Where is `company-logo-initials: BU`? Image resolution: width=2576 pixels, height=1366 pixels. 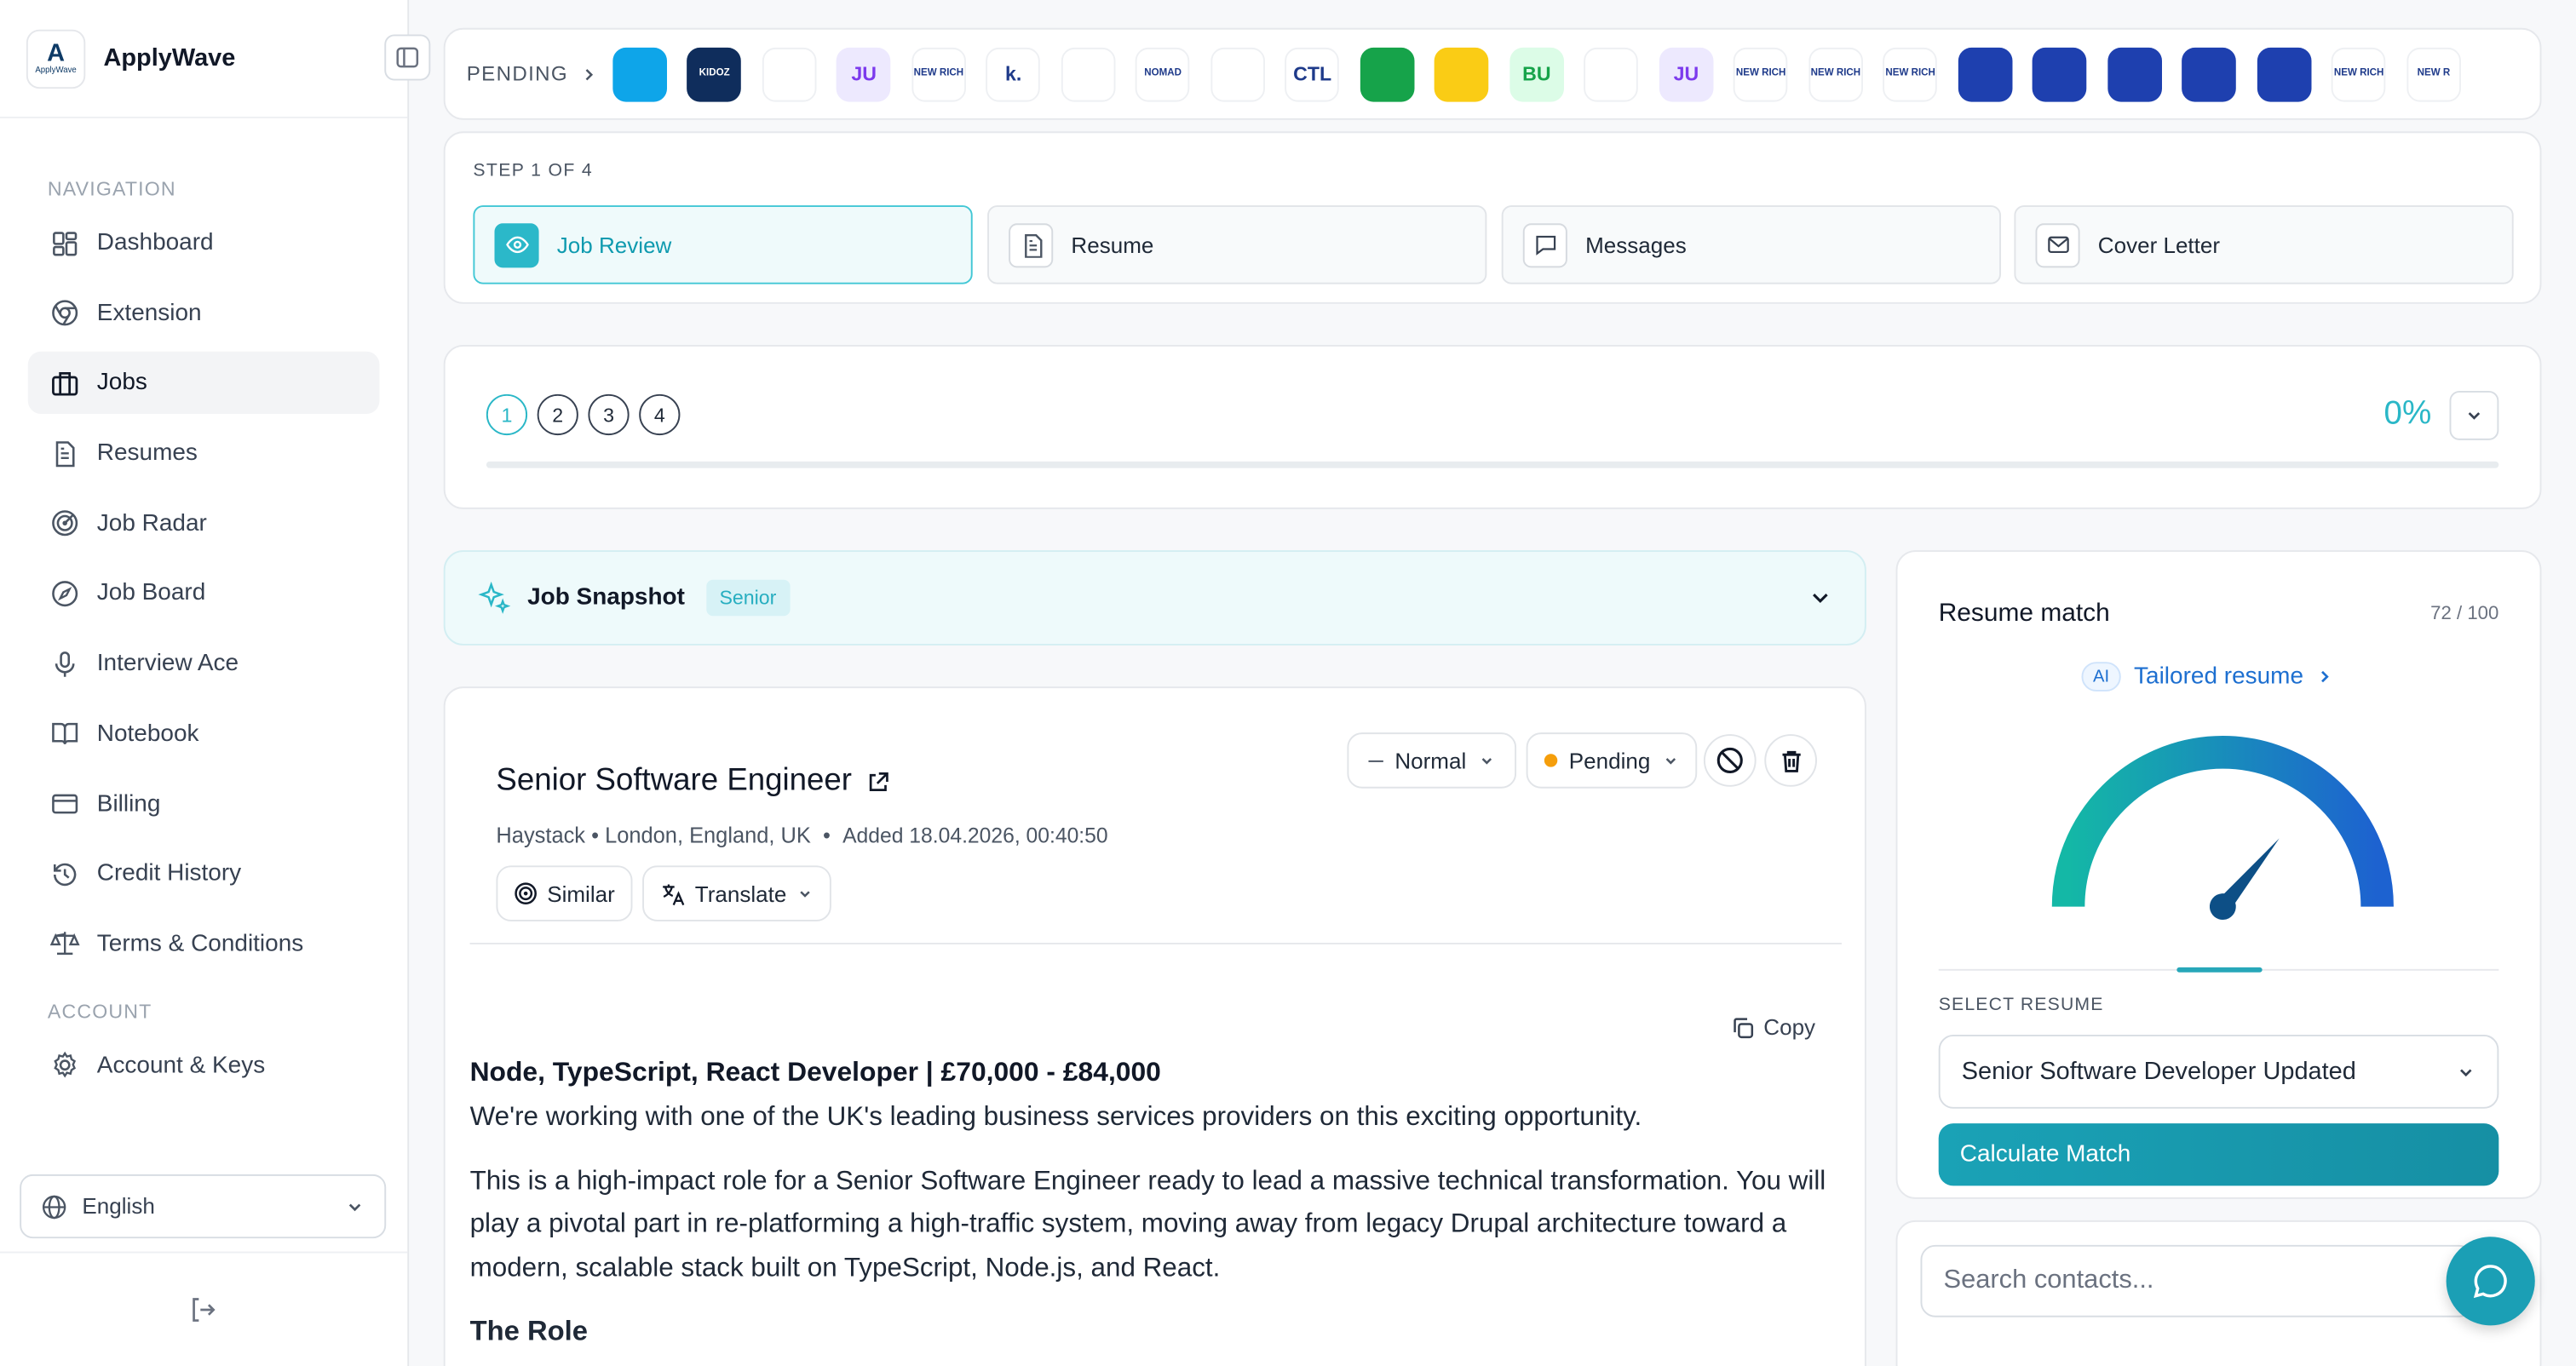 company-logo-initials: BU is located at coordinates (1537, 73).